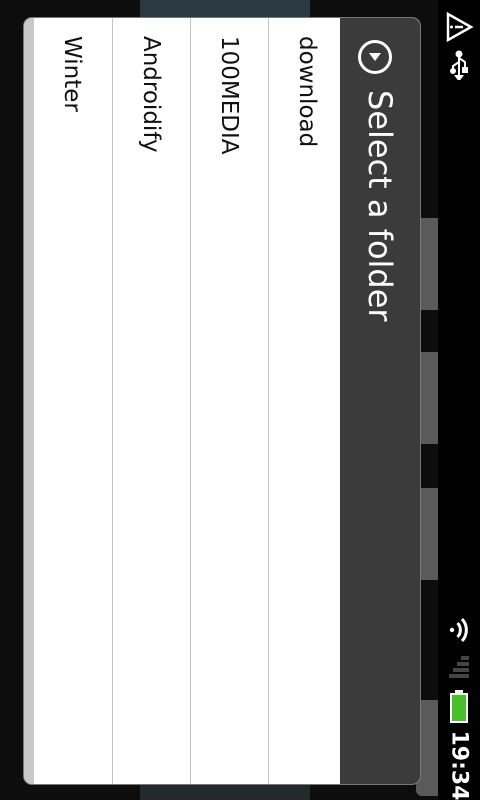 Image resolution: width=480 pixels, height=800 pixels. I want to click on folder-label: Winter, so click(72, 74).